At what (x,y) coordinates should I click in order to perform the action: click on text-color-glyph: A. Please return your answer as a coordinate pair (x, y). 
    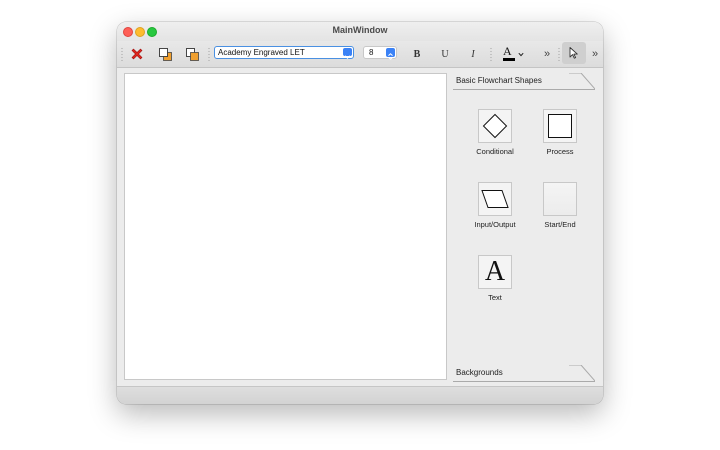
    Looking at the image, I should click on (507, 51).